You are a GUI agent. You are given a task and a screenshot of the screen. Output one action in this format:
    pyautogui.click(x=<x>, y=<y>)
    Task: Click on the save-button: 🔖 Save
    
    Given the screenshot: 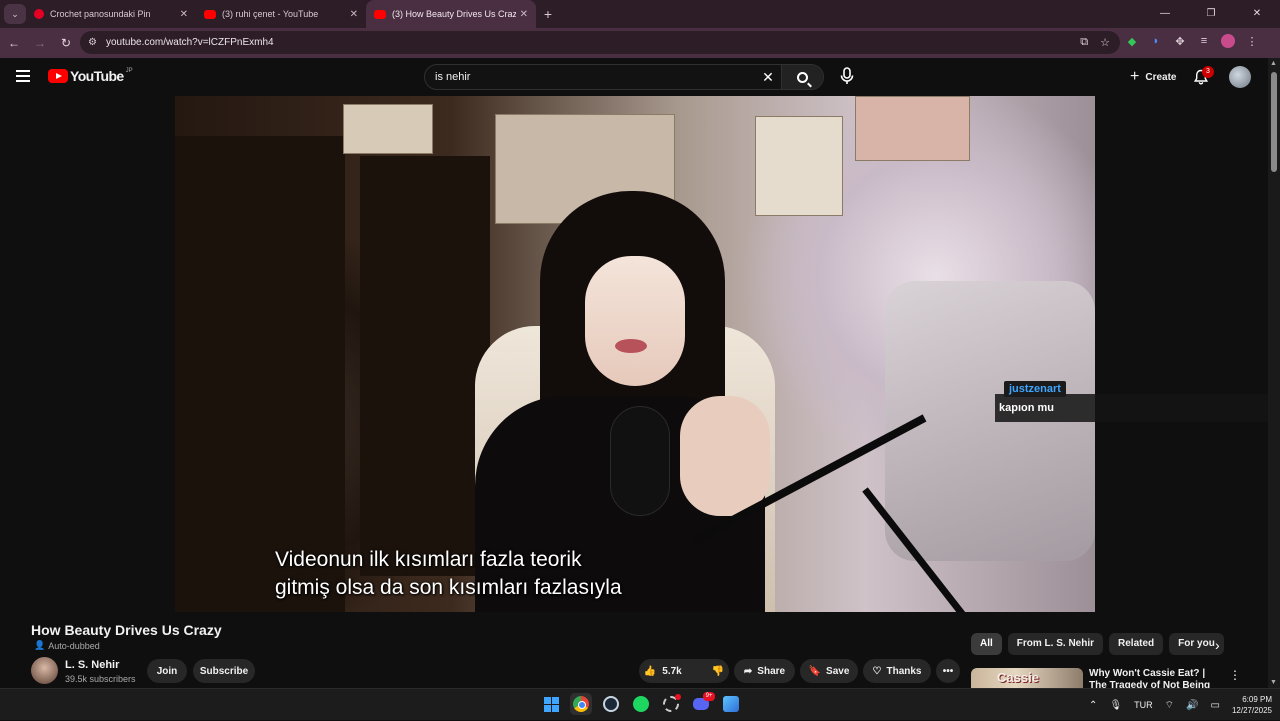 What is the action you would take?
    pyautogui.click(x=829, y=671)
    